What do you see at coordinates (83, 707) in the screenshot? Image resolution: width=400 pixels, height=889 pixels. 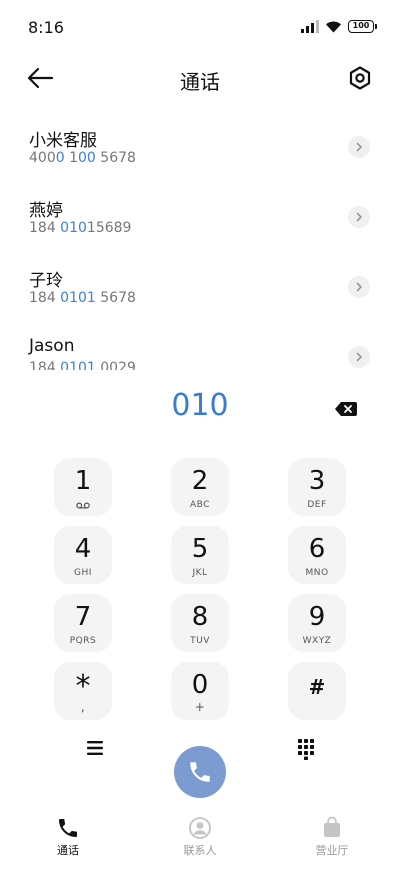 I see `key-letters: ,` at bounding box center [83, 707].